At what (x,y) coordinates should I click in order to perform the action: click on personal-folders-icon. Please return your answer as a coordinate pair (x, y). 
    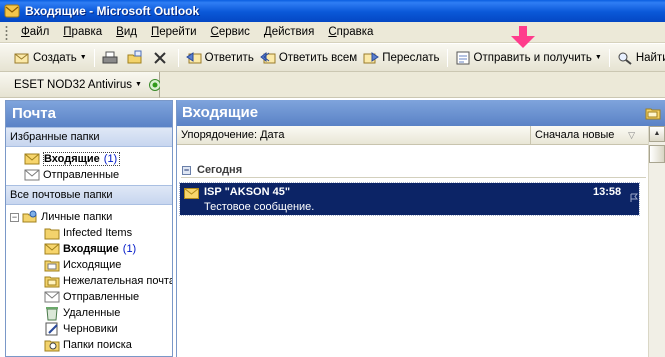
    Looking at the image, I should click on (29, 216).